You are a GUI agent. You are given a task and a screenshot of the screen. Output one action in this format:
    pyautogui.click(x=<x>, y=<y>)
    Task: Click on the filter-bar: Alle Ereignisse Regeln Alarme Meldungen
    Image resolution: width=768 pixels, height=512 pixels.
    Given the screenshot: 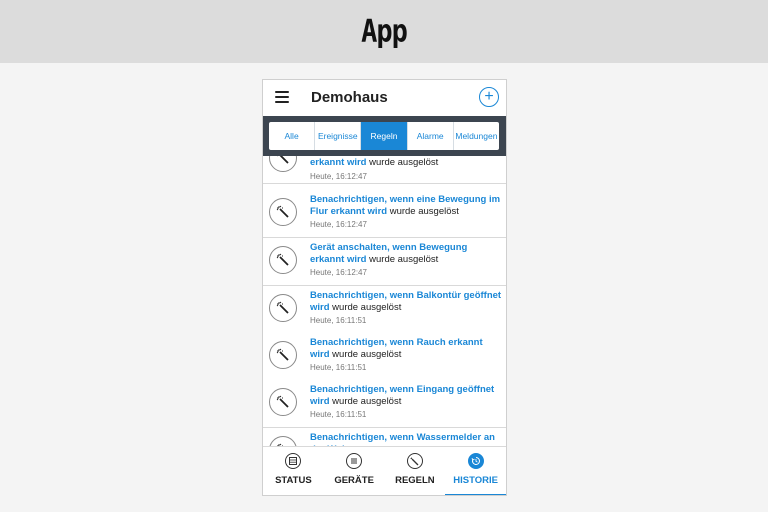 What is the action you would take?
    pyautogui.click(x=384, y=136)
    